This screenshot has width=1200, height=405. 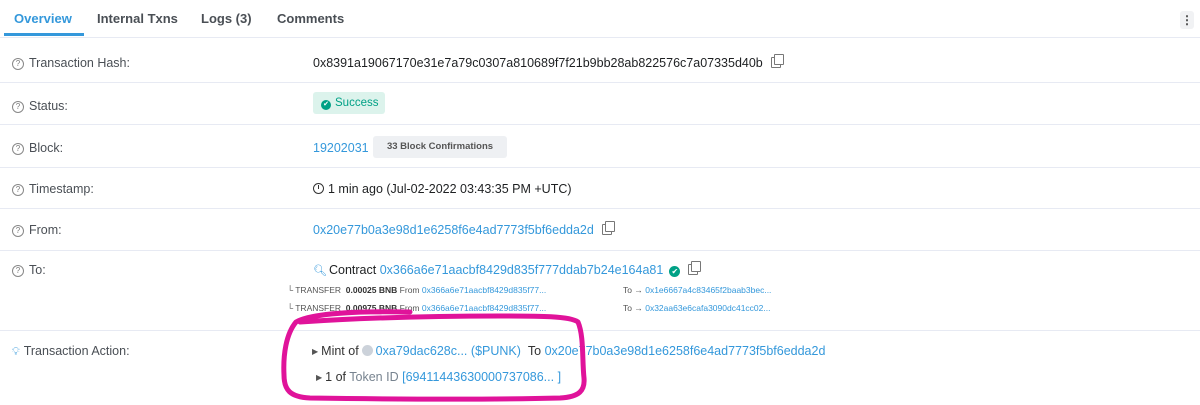 What do you see at coordinates (341, 148) in the screenshot?
I see `block-number-link: 19202031` at bounding box center [341, 148].